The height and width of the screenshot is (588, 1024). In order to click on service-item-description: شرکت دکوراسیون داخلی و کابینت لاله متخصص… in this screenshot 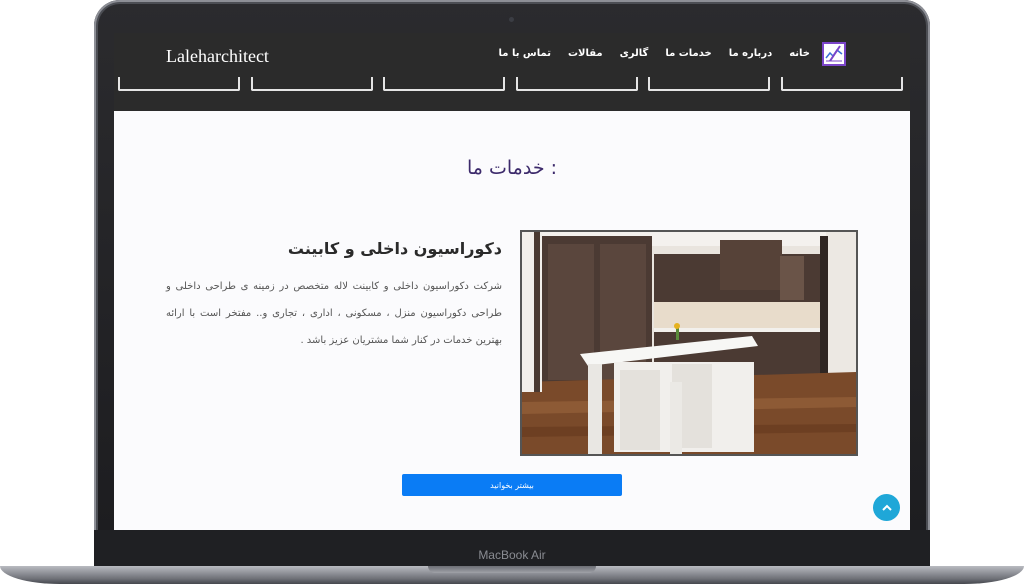, I will do `click(334, 313)`.